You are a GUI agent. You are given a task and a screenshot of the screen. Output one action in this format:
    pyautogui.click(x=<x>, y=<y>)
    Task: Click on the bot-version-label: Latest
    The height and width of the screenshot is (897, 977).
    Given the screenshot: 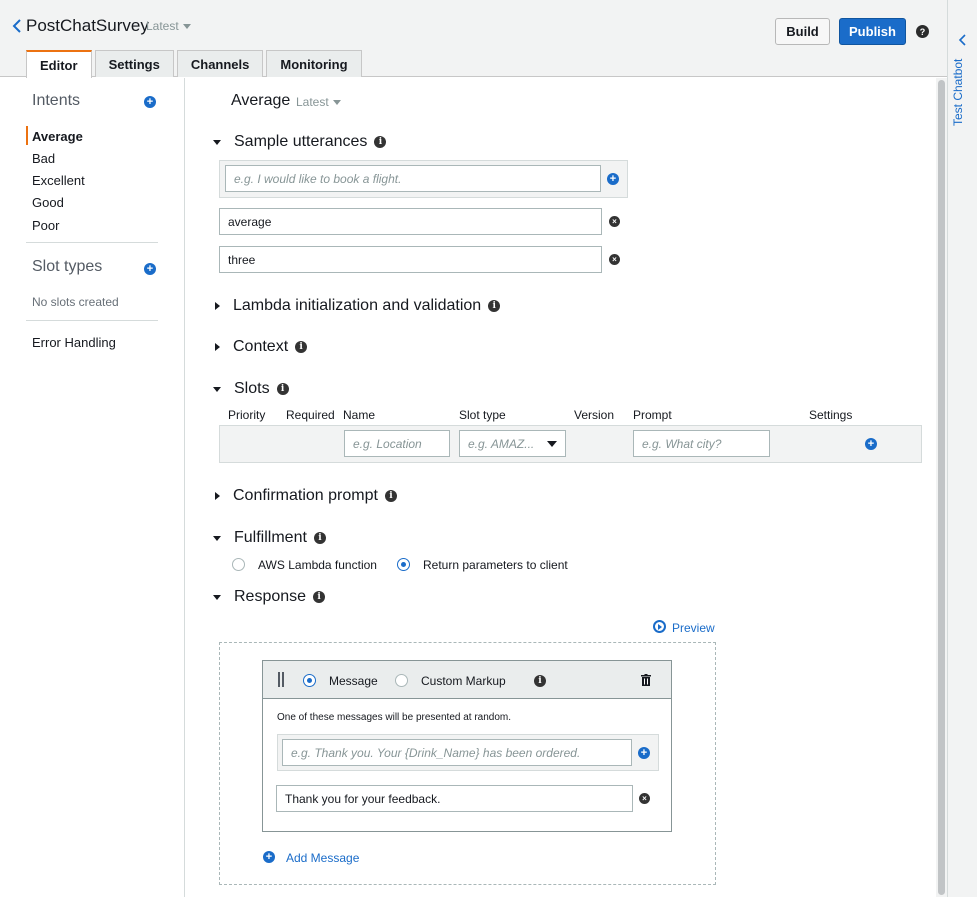 What is the action you would take?
    pyautogui.click(x=162, y=26)
    